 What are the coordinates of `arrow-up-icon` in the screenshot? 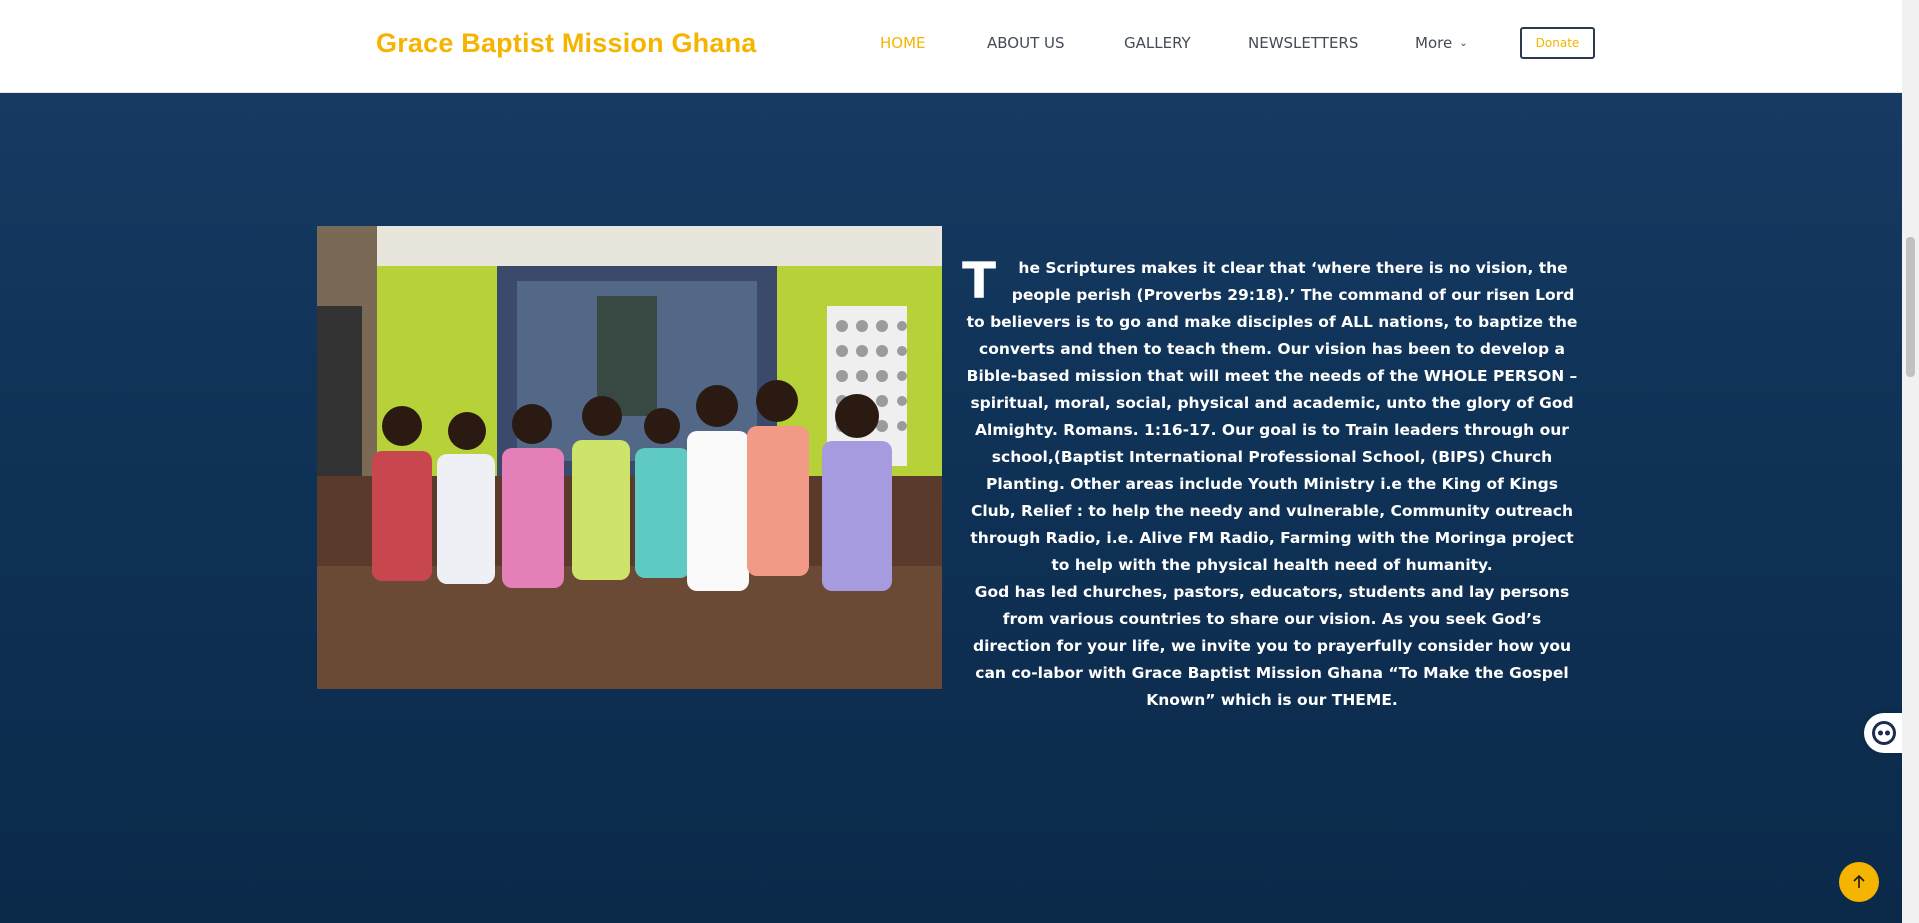 It's located at (1859, 881).